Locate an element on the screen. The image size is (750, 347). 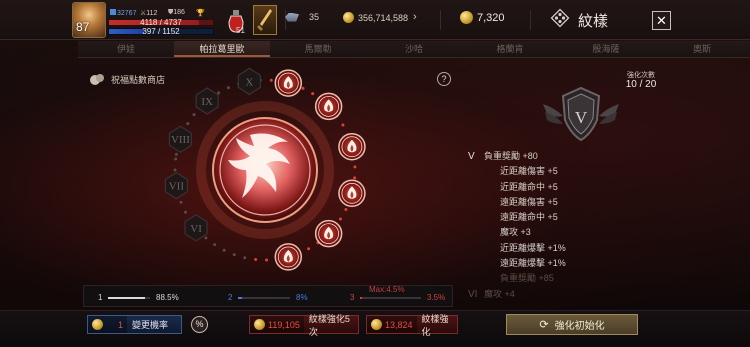
effect-grade: VI is located at coordinates (473, 294).